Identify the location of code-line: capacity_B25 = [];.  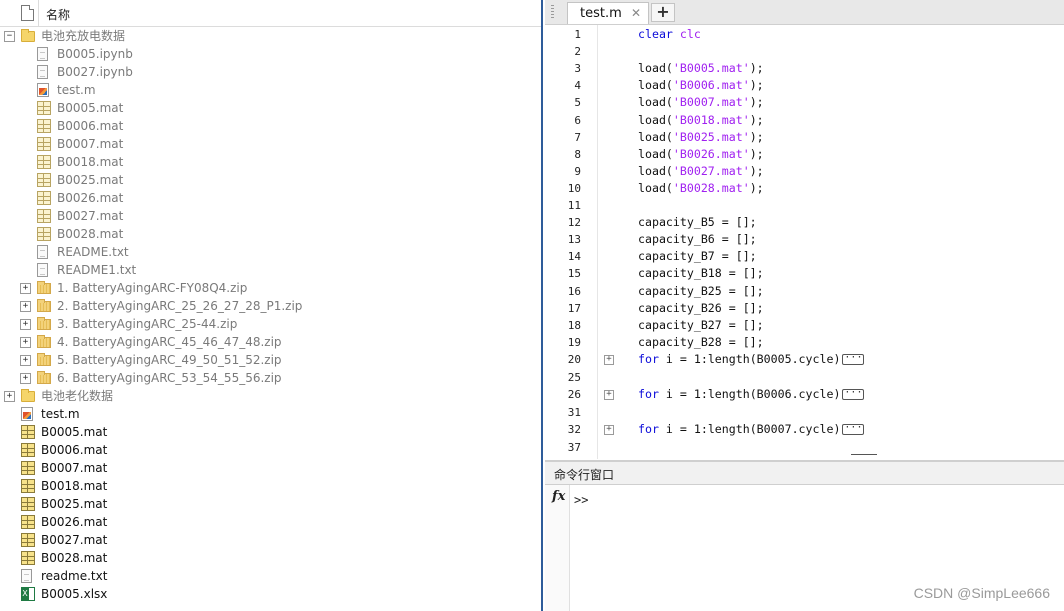
(701, 291).